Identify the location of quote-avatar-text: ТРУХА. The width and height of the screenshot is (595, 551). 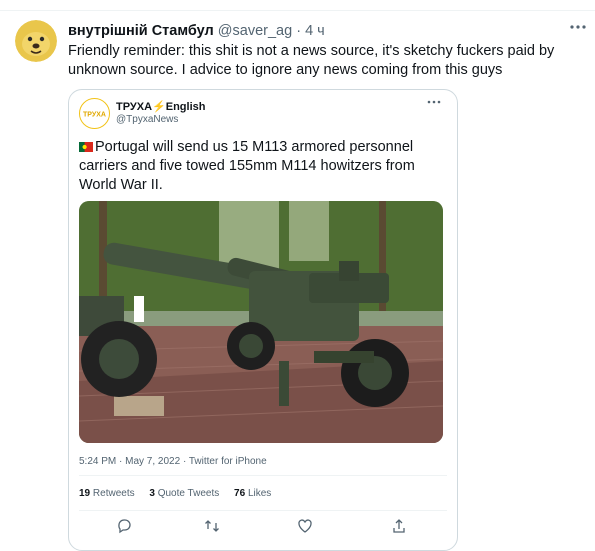
(94, 115).